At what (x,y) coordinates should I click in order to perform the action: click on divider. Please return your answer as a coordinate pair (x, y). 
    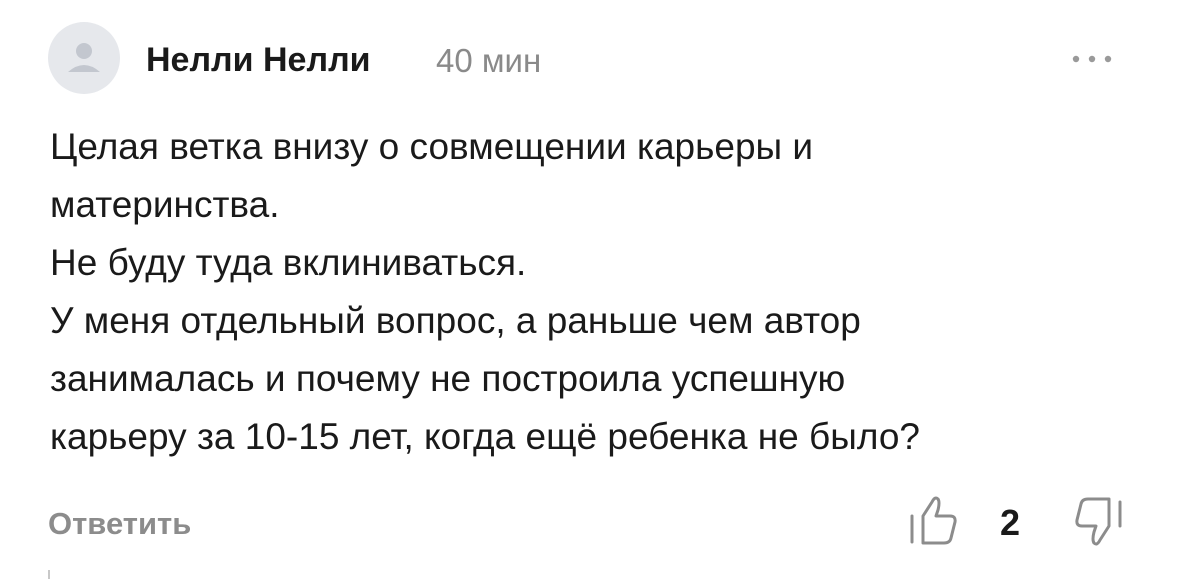
    Looking at the image, I should click on (49, 574).